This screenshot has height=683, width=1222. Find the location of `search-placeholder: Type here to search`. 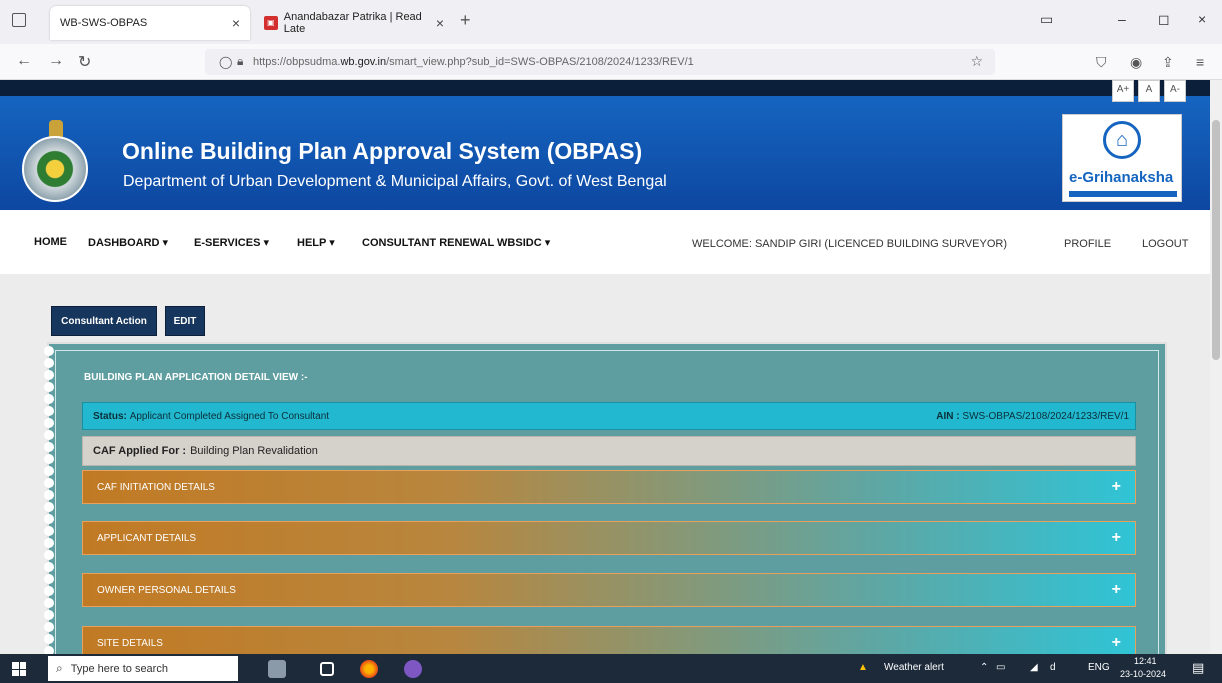

search-placeholder: Type here to search is located at coordinates (119, 668).